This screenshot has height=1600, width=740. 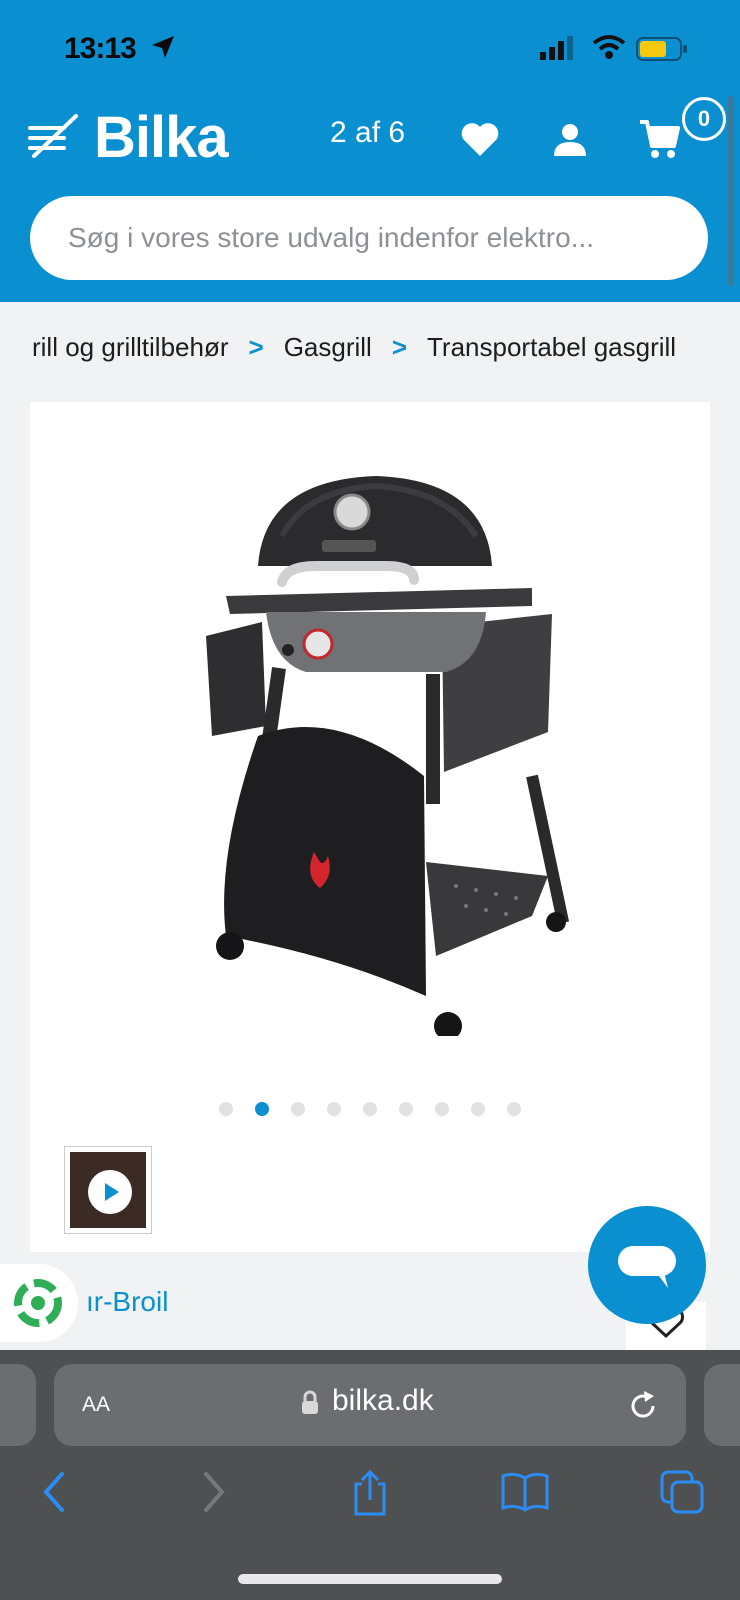 What do you see at coordinates (525, 1492) in the screenshot?
I see `bookmarks-icon` at bounding box center [525, 1492].